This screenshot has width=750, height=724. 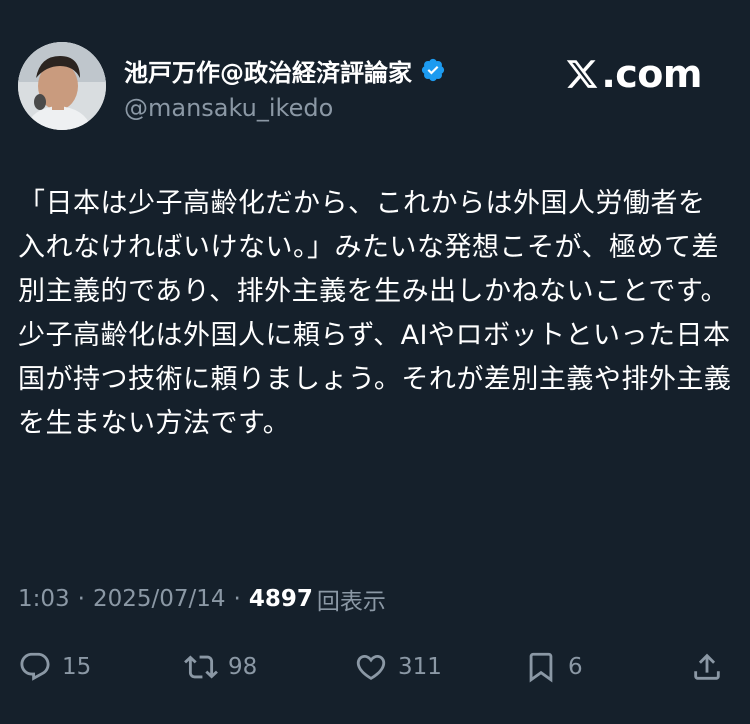 I want to click on bookmark-button: 6, so click(x=553, y=667).